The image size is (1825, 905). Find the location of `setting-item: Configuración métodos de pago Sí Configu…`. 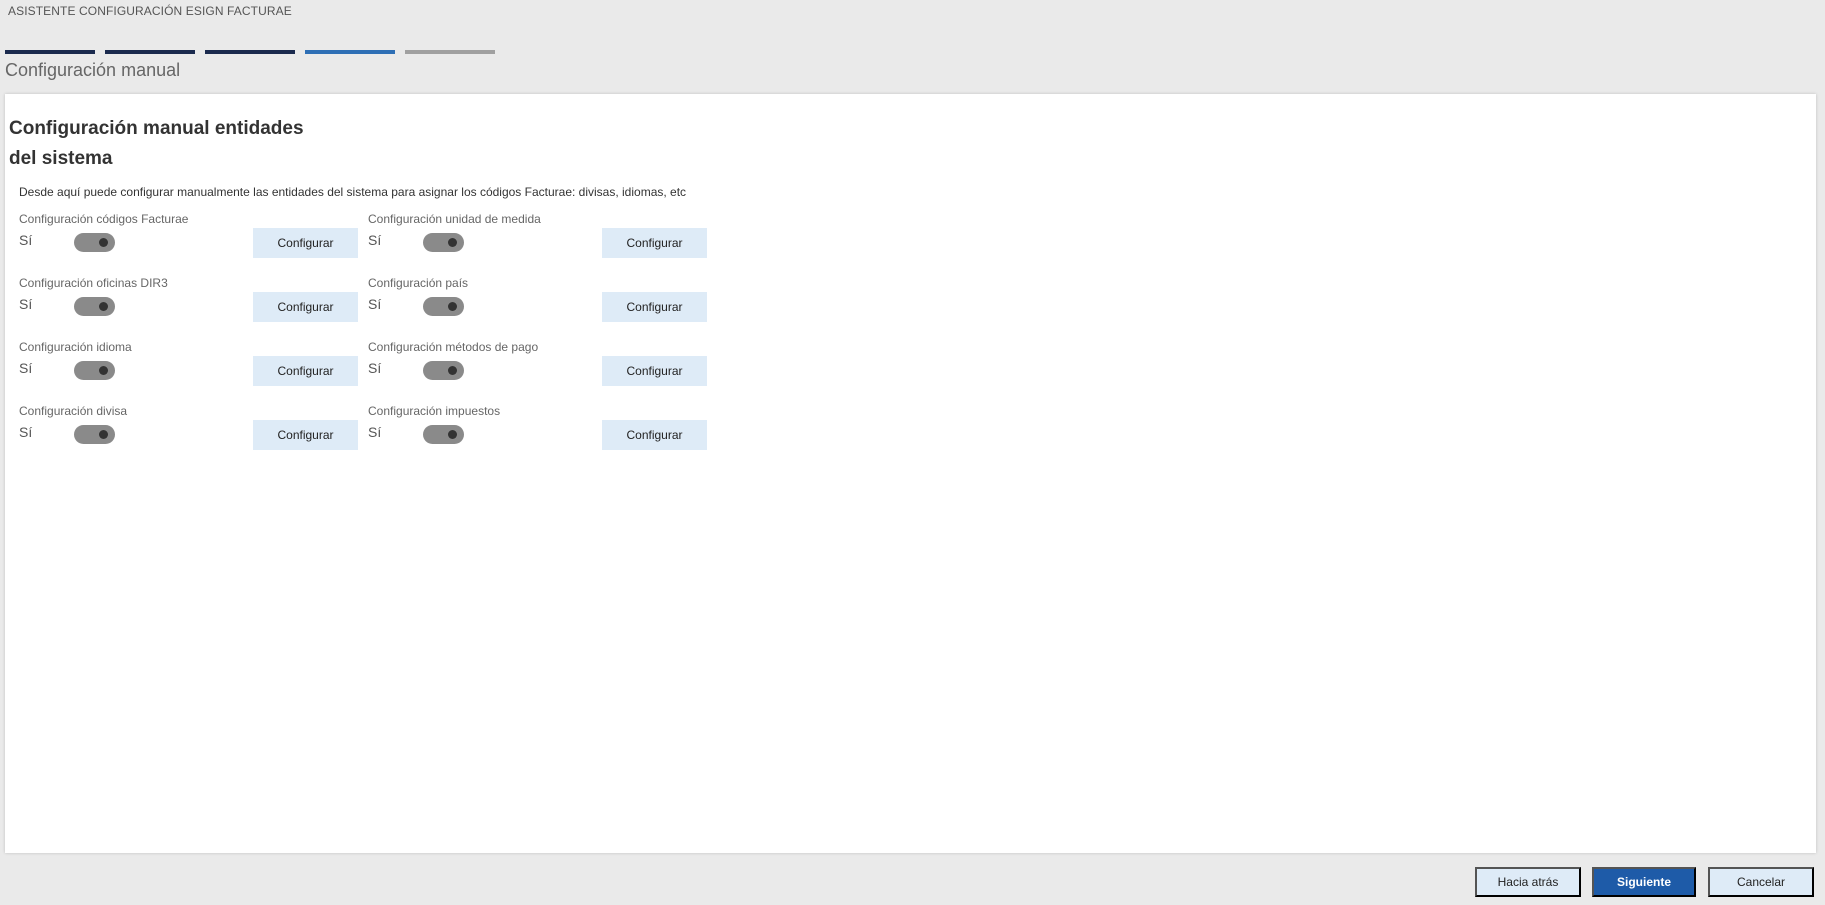

setting-item: Configuración métodos de pago Sí Configu… is located at coordinates (542, 363).